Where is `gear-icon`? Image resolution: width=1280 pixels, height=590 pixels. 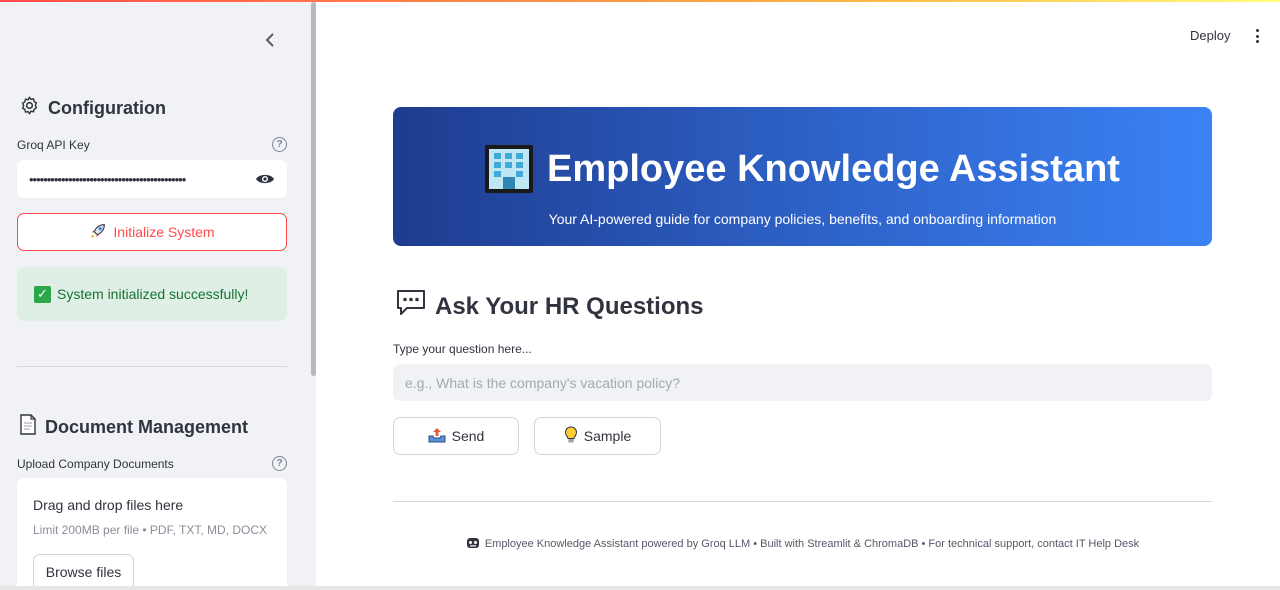
gear-icon is located at coordinates (29, 108).